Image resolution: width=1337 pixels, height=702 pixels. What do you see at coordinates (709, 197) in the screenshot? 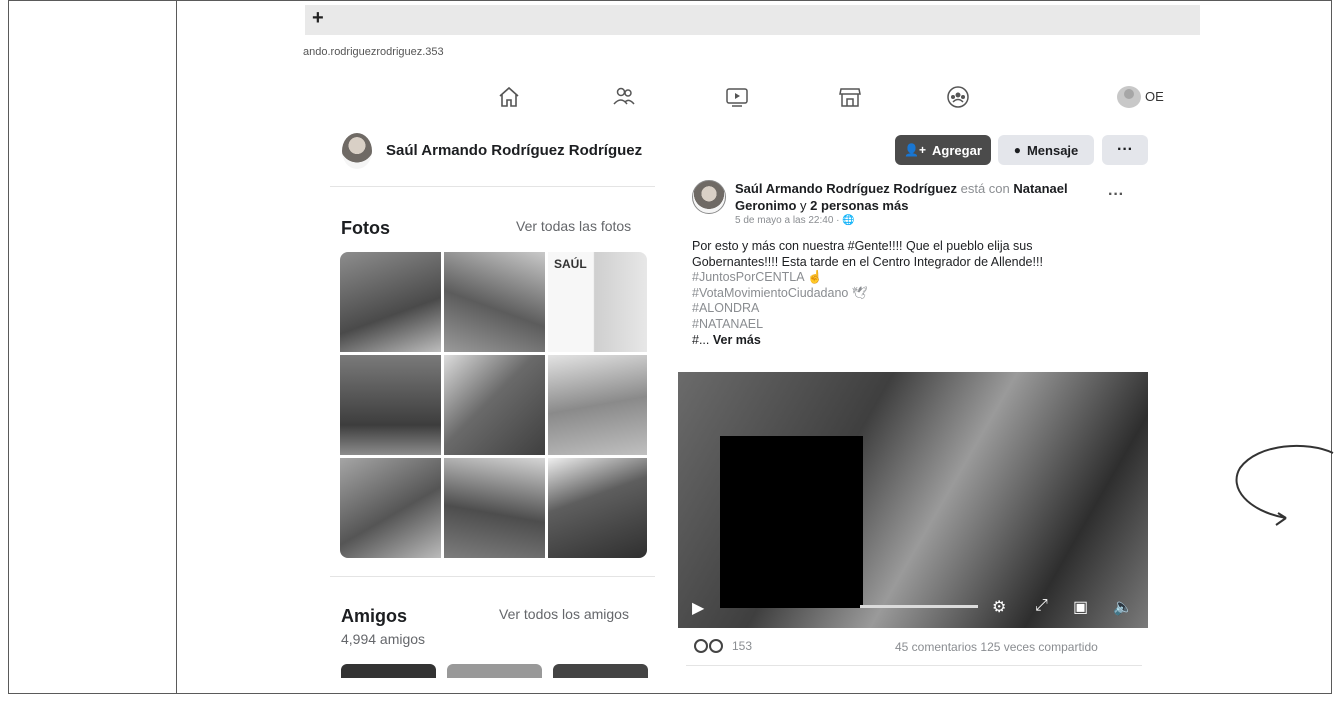
I see `post-author-avatar` at bounding box center [709, 197].